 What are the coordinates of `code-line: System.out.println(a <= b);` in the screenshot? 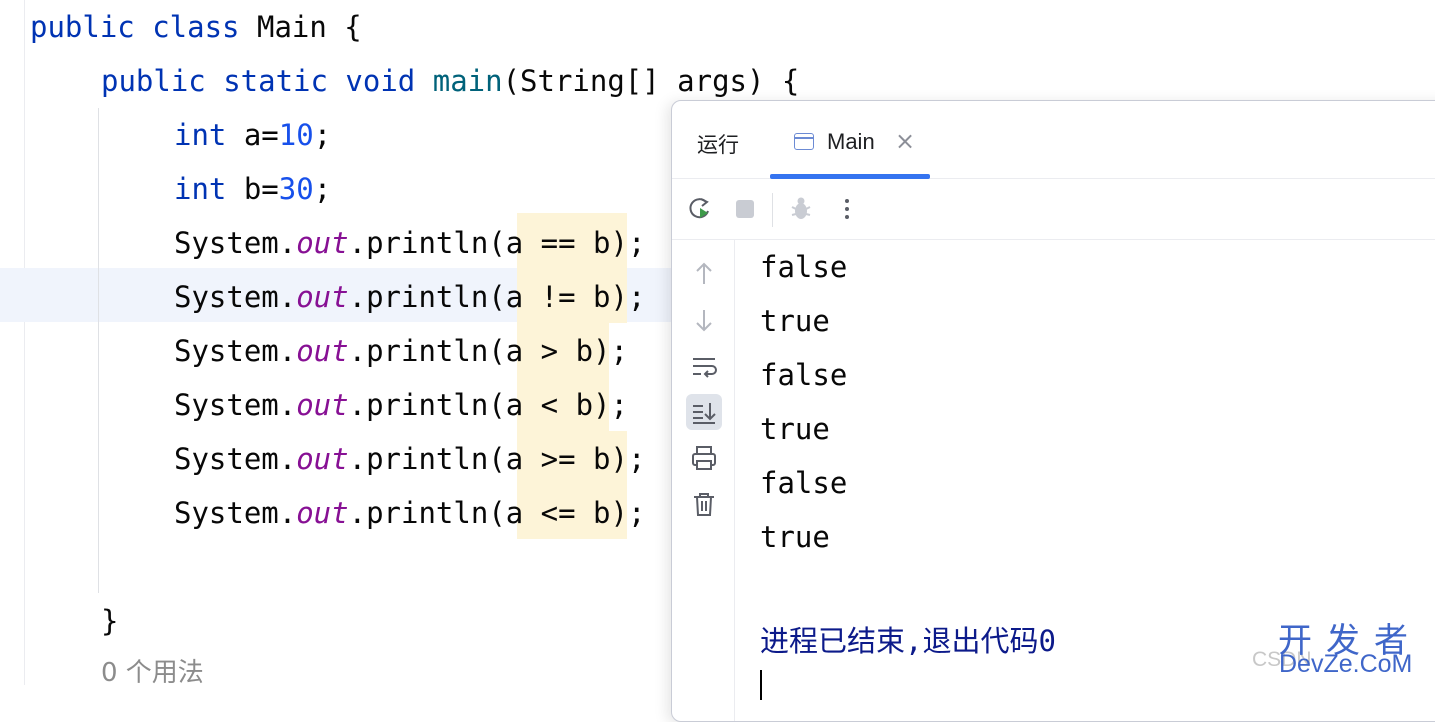 It's located at (409, 513).